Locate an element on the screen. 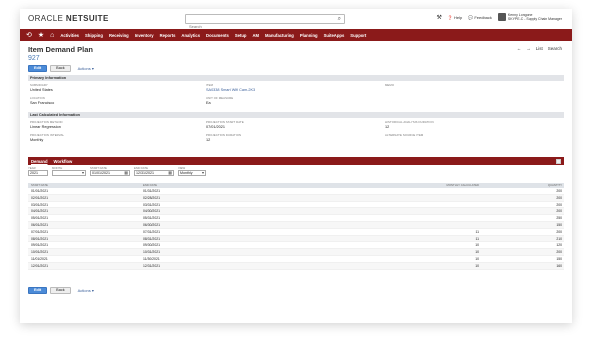  favorites-star-icon: ★ is located at coordinates (41, 35).